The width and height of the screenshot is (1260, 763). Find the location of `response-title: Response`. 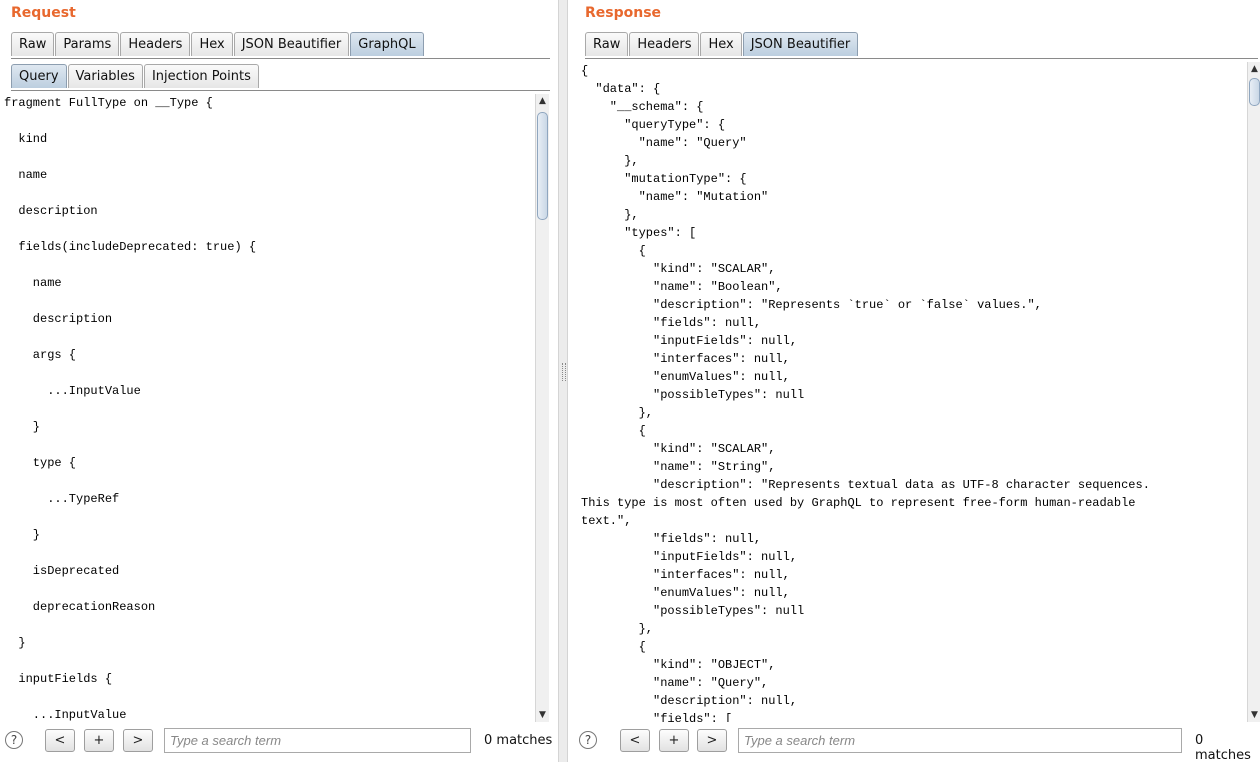

response-title: Response is located at coordinates (623, 13).